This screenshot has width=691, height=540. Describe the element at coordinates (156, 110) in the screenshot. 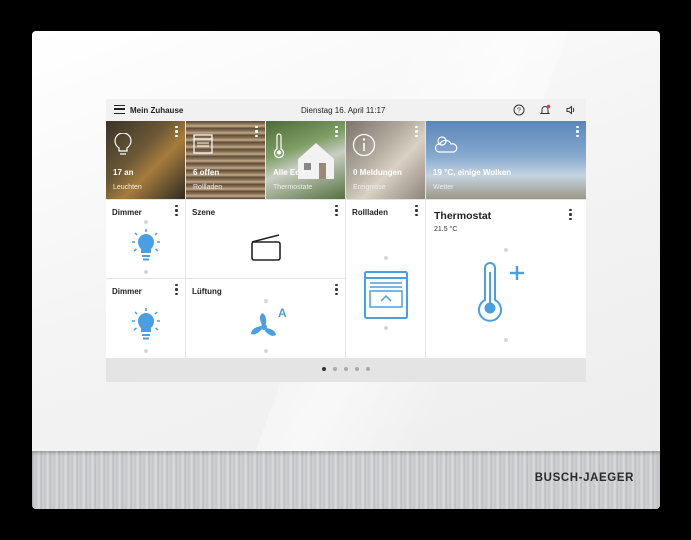

I see `home-title: Mein Zuhause` at that location.